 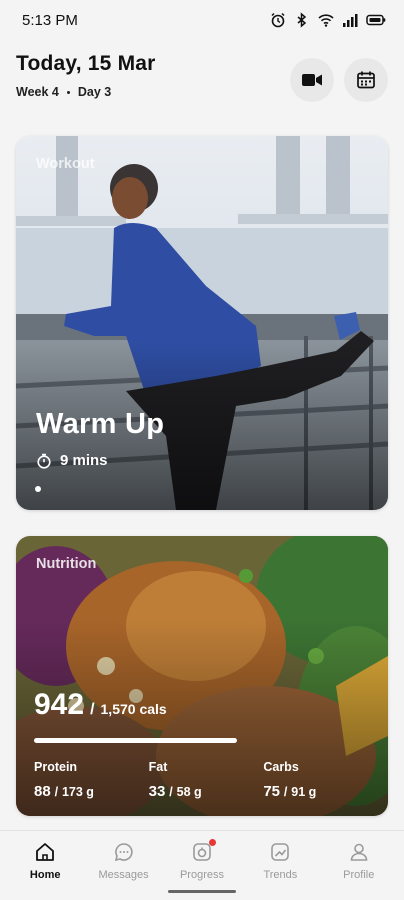 I want to click on carousel-indicator, so click(x=38, y=489).